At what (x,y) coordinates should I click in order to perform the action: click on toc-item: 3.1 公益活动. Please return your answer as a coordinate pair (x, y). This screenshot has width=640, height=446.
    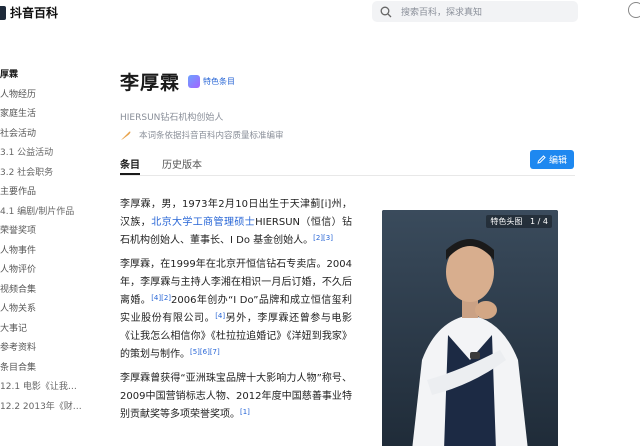
    Looking at the image, I should click on (47, 154).